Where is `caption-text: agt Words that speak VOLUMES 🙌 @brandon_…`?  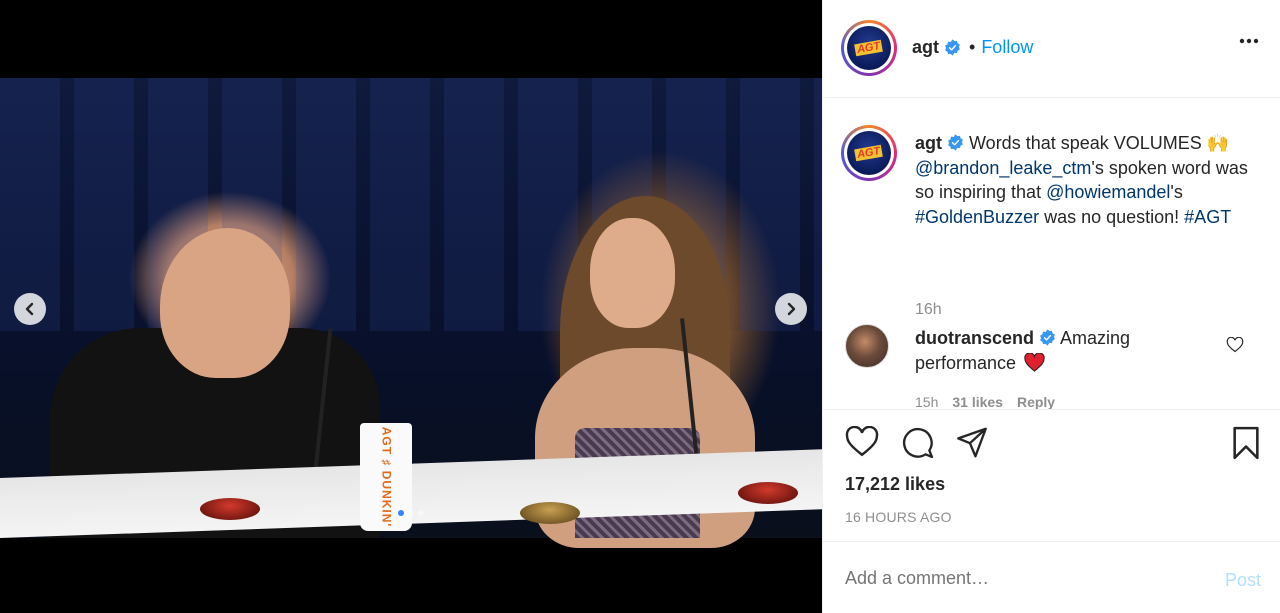
caption-text: agt Words that speak VOLUMES 🙌 @brandon_… is located at coordinates (1085, 180).